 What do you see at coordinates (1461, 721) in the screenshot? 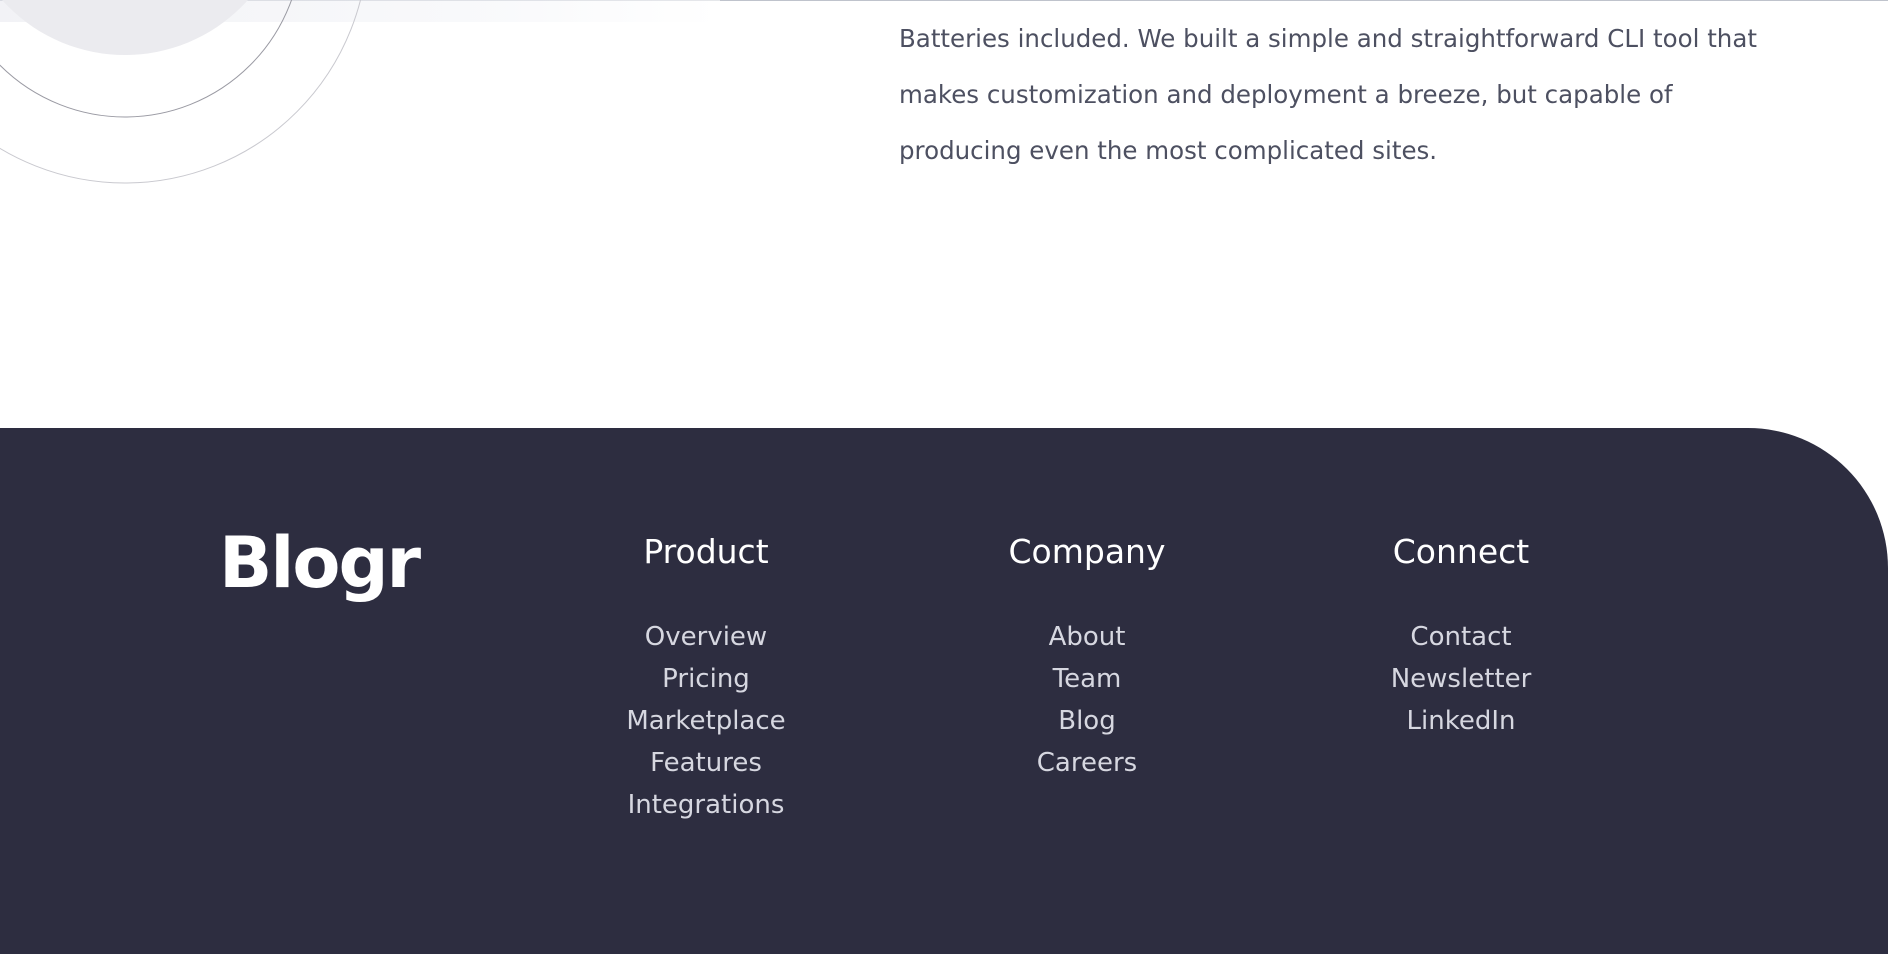
I see `footer-link-linkedin: LinkedIn` at bounding box center [1461, 721].